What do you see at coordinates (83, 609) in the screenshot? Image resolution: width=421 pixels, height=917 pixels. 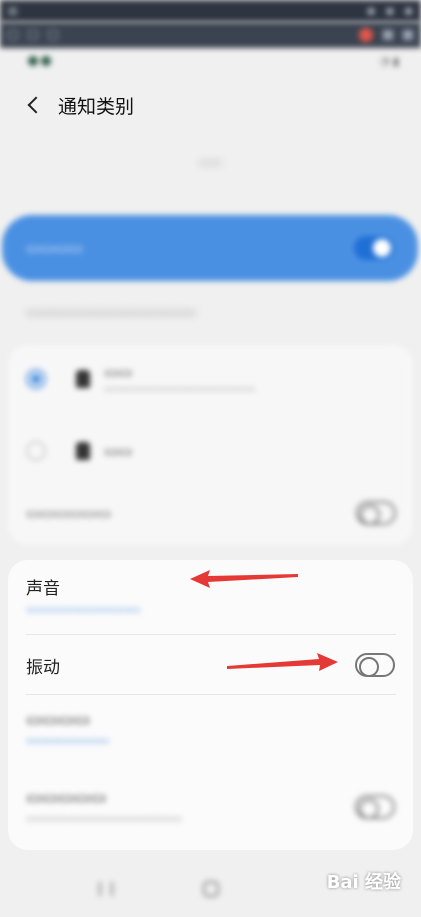 I see `sound-value: ▭▭▭▭▭▭▭▭▭▭▭` at bounding box center [83, 609].